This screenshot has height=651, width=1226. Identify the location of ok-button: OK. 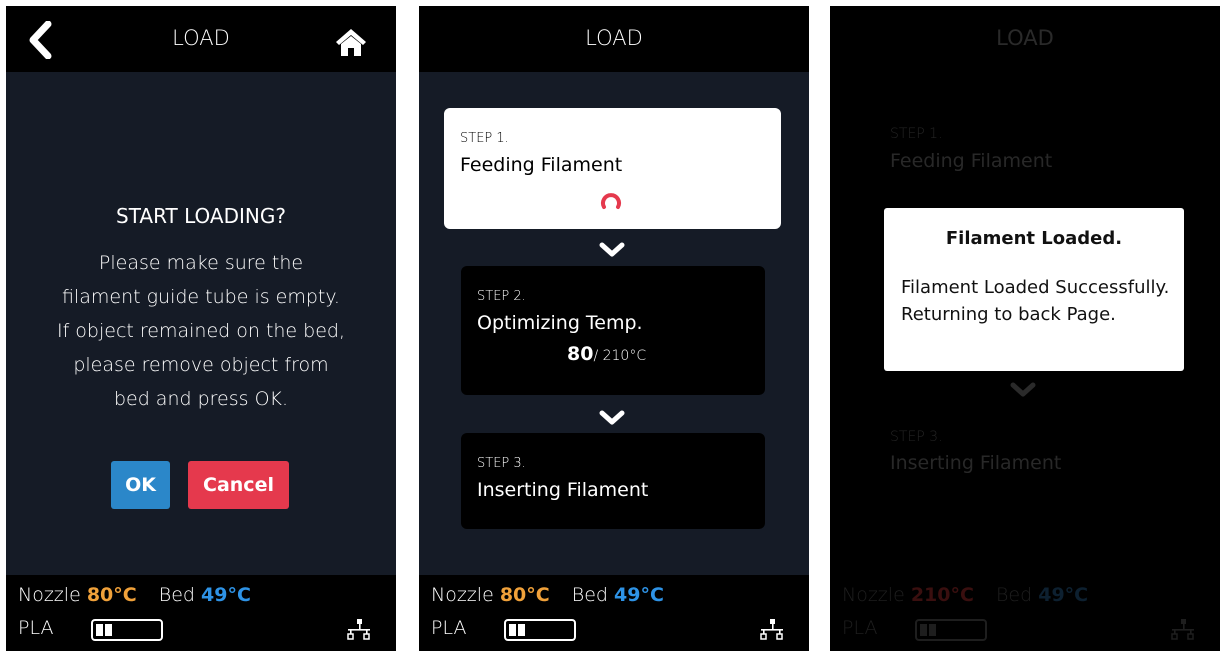
(140, 485).